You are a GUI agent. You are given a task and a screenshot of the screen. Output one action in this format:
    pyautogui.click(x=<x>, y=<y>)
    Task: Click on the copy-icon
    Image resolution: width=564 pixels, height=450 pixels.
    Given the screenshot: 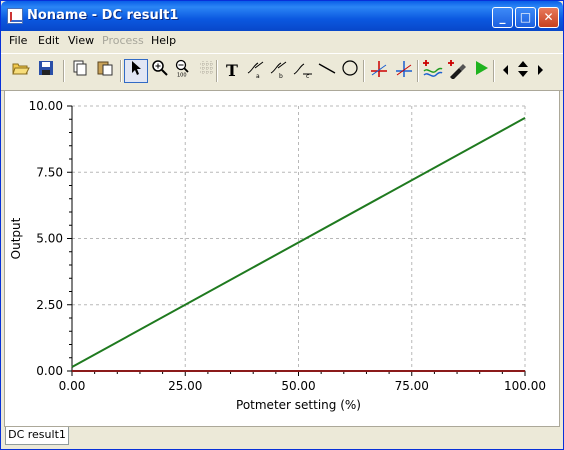 What is the action you would take?
    pyautogui.click(x=80, y=68)
    